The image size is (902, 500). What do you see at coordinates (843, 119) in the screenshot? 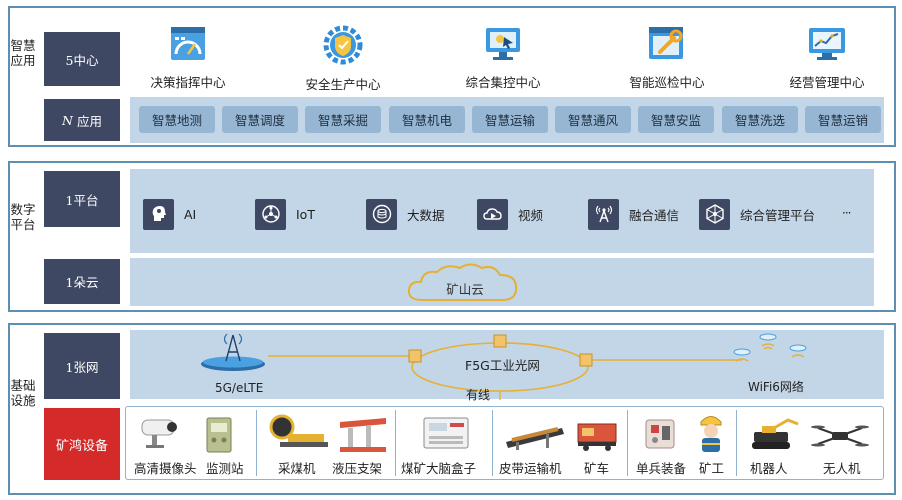
I see `app-button: 智慧运销` at bounding box center [843, 119].